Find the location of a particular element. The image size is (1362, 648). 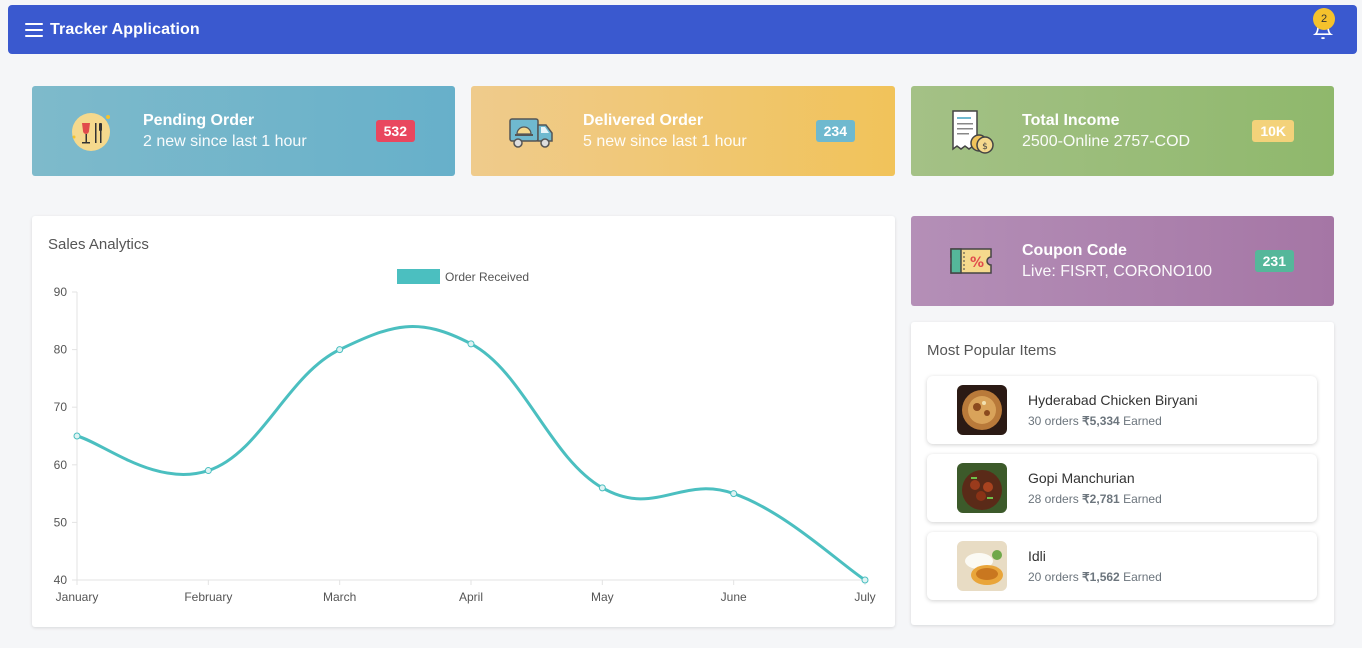

item-amount: ₹5,334 is located at coordinates (1101, 421).